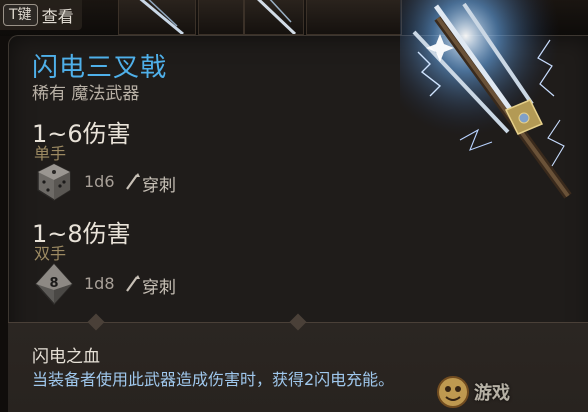 This screenshot has width=588, height=412. What do you see at coordinates (57, 16) in the screenshot?
I see `key-action-label: 查看` at bounding box center [57, 16].